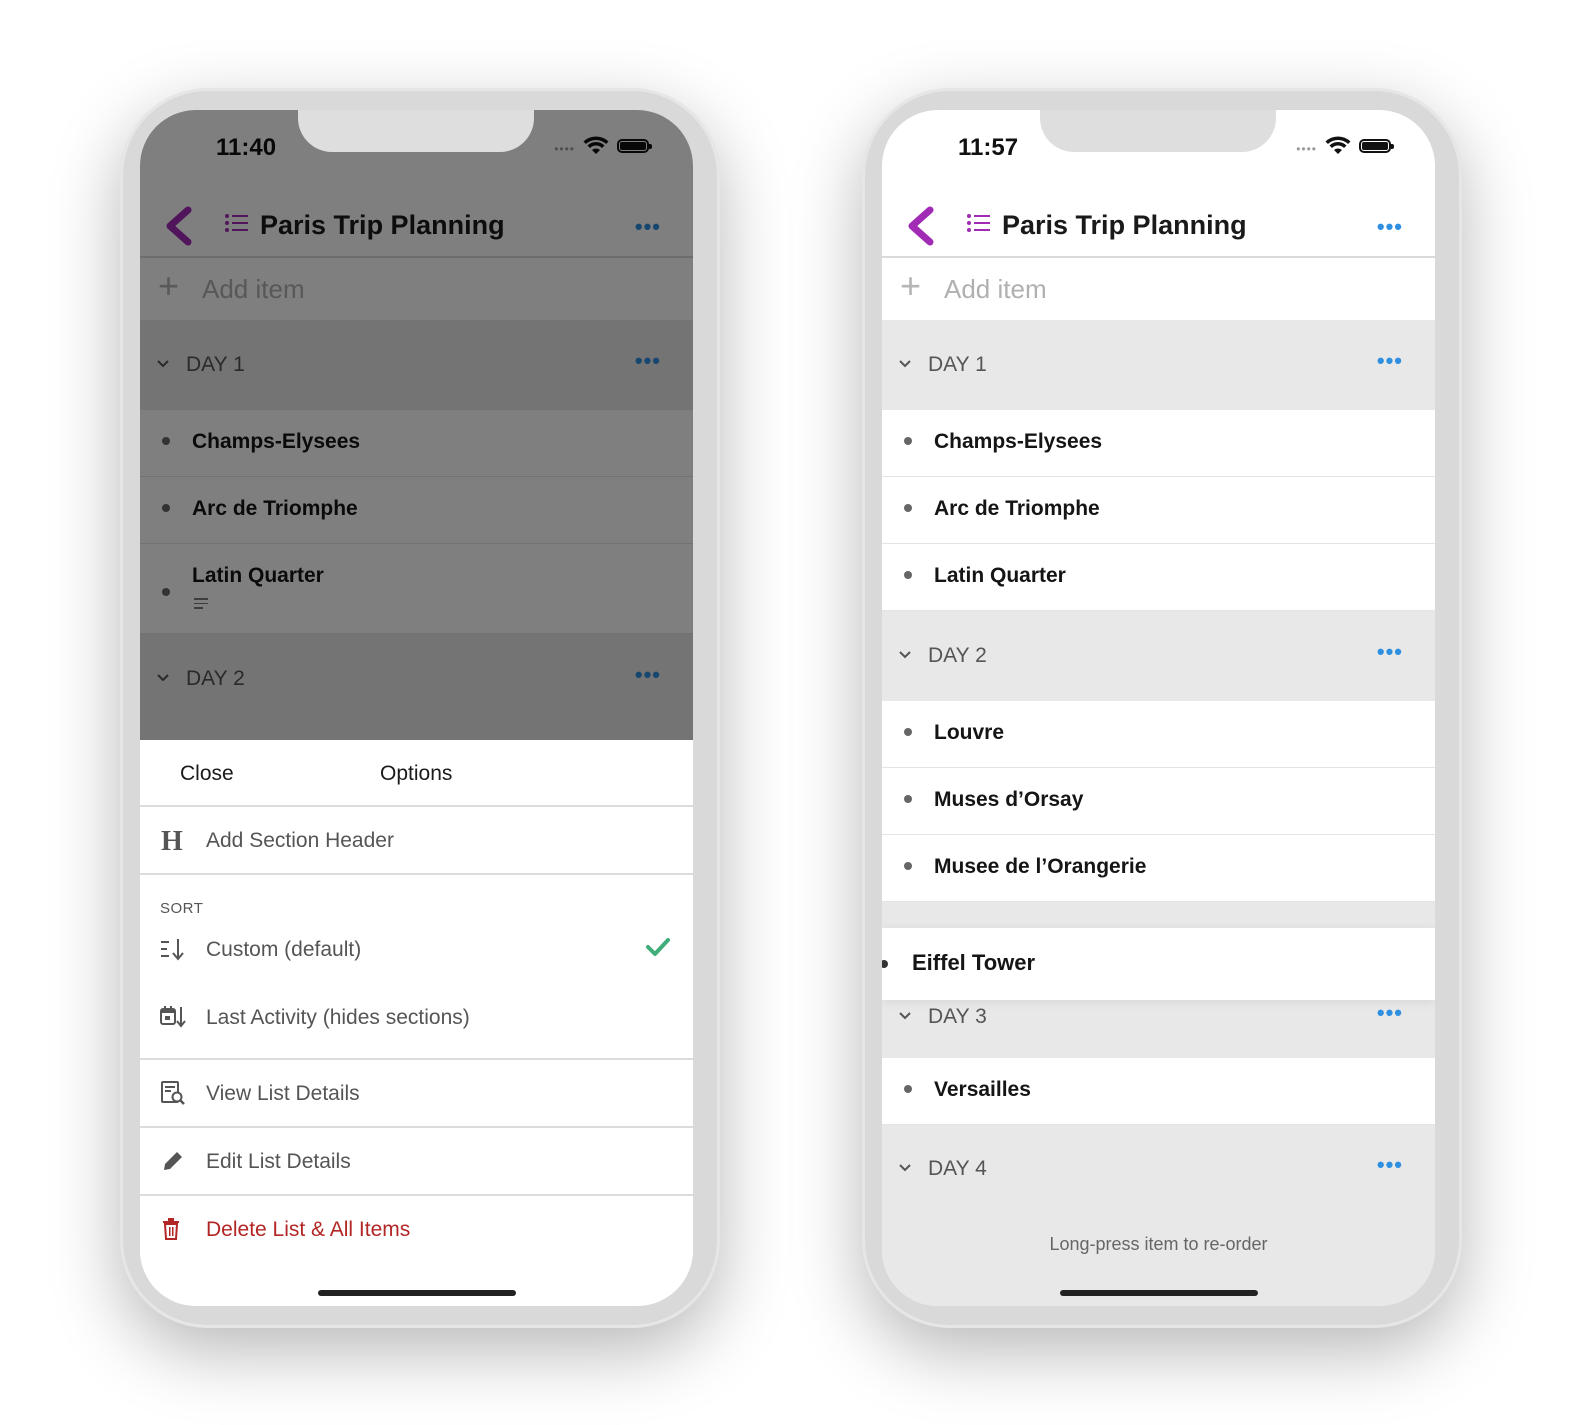 The image size is (1575, 1425). I want to click on section-day-4: DAY 4 •••, so click(1158, 1215).